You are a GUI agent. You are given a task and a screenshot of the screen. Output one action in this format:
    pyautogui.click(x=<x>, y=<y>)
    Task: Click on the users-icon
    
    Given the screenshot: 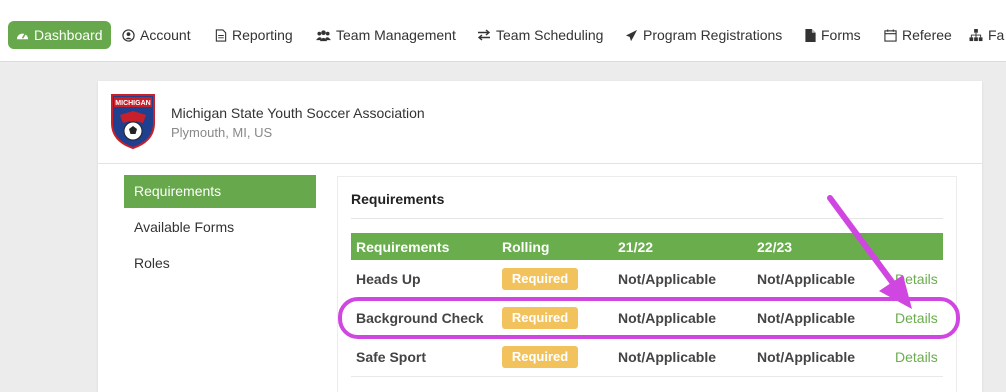 What is the action you would take?
    pyautogui.click(x=323, y=35)
    